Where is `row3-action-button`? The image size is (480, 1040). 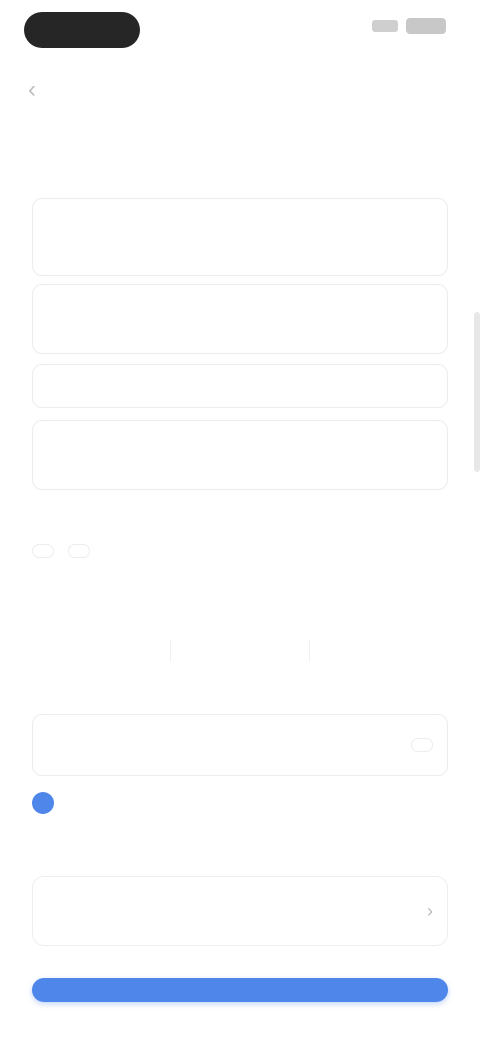
row3-action-button is located at coordinates (422, 745).